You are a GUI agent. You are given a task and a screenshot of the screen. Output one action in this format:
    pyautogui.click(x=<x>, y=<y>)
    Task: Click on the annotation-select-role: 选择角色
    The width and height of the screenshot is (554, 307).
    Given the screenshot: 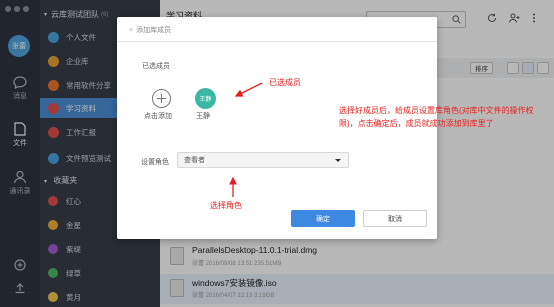 What is the action you would take?
    pyautogui.click(x=226, y=205)
    